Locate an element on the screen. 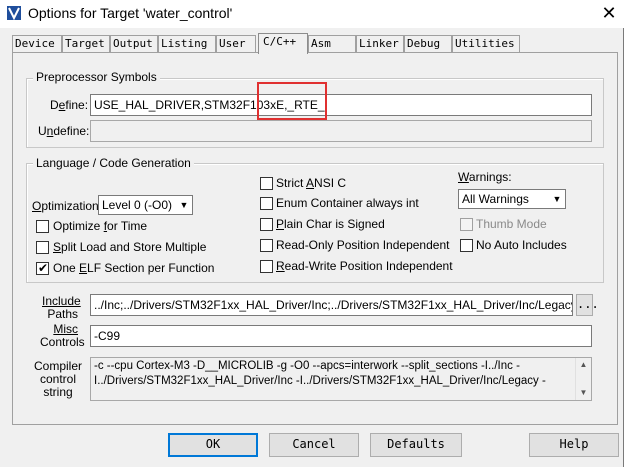 The image size is (630, 467). help-button: Help is located at coordinates (574, 445).